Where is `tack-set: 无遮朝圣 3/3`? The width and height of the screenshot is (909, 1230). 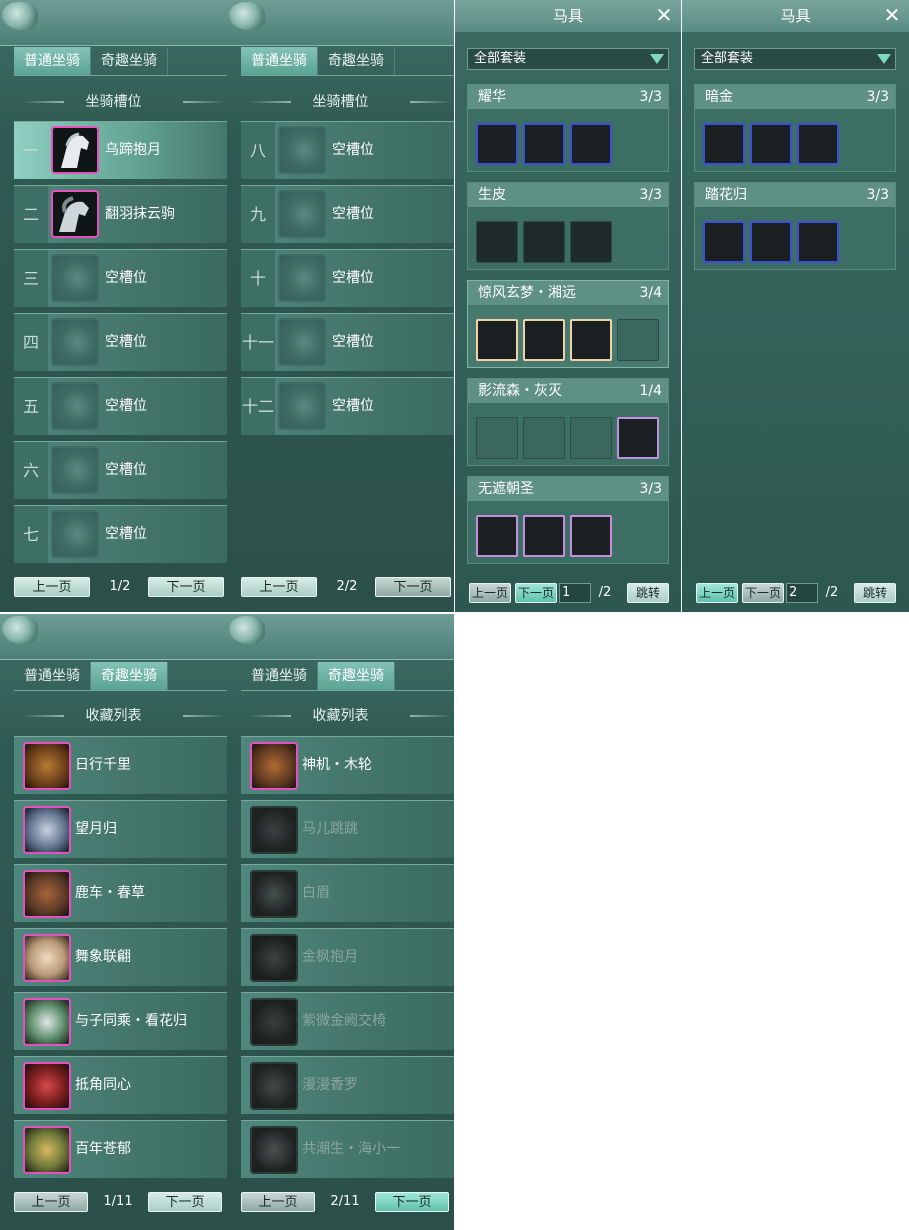
tack-set: 无遮朝圣 3/3 is located at coordinates (568, 520).